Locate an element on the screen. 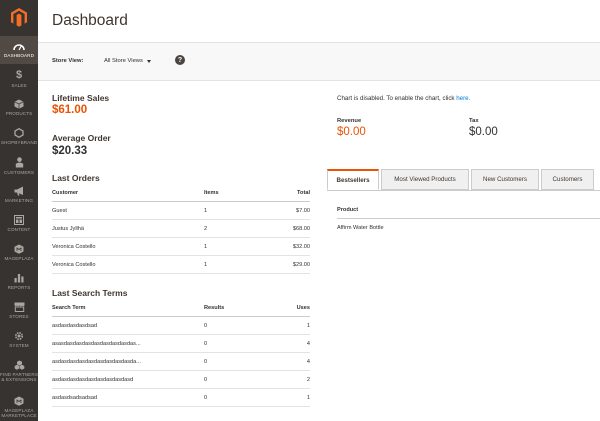 The image size is (600, 421). storefront-icon is located at coordinates (19, 307).